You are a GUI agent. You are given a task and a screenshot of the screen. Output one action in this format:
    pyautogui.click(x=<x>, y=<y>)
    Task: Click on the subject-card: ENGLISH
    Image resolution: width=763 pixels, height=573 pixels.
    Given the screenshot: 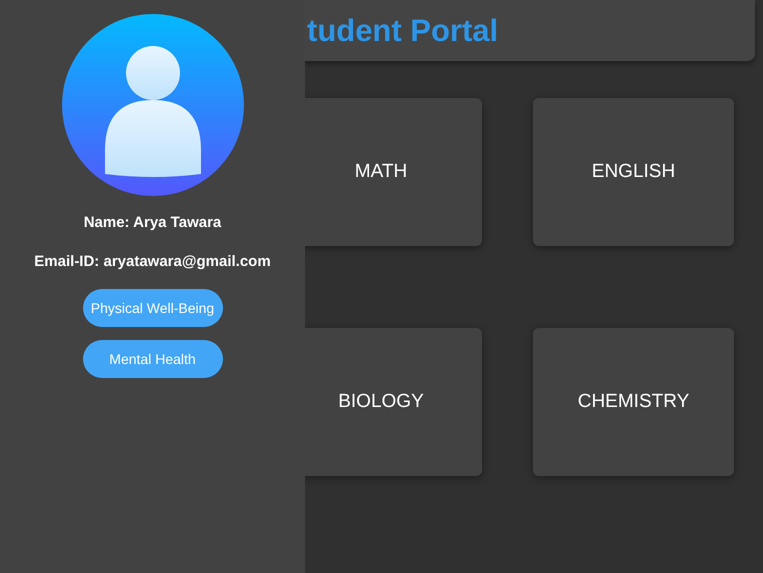 What is the action you would take?
    pyautogui.click(x=633, y=172)
    